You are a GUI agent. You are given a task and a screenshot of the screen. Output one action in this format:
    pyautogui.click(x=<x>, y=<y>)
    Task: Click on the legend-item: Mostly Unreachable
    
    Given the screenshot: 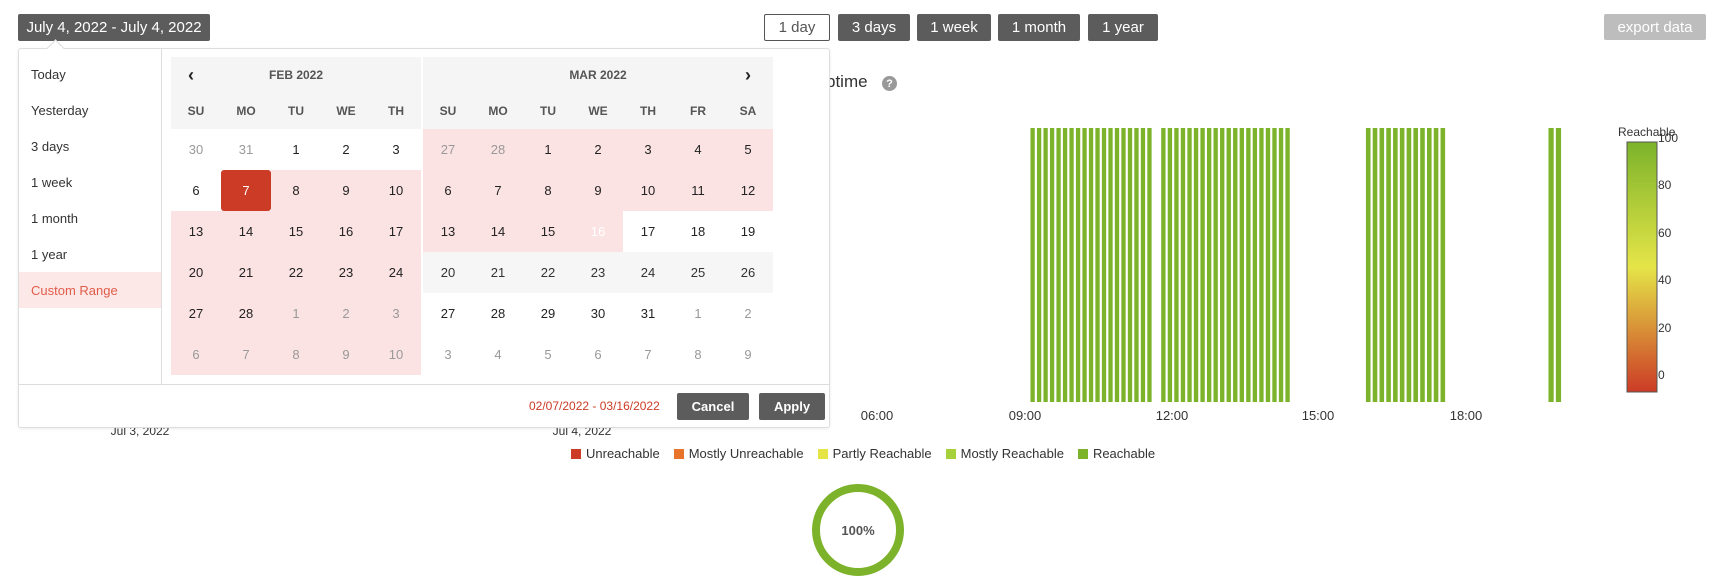 What is the action you would take?
    pyautogui.click(x=738, y=453)
    